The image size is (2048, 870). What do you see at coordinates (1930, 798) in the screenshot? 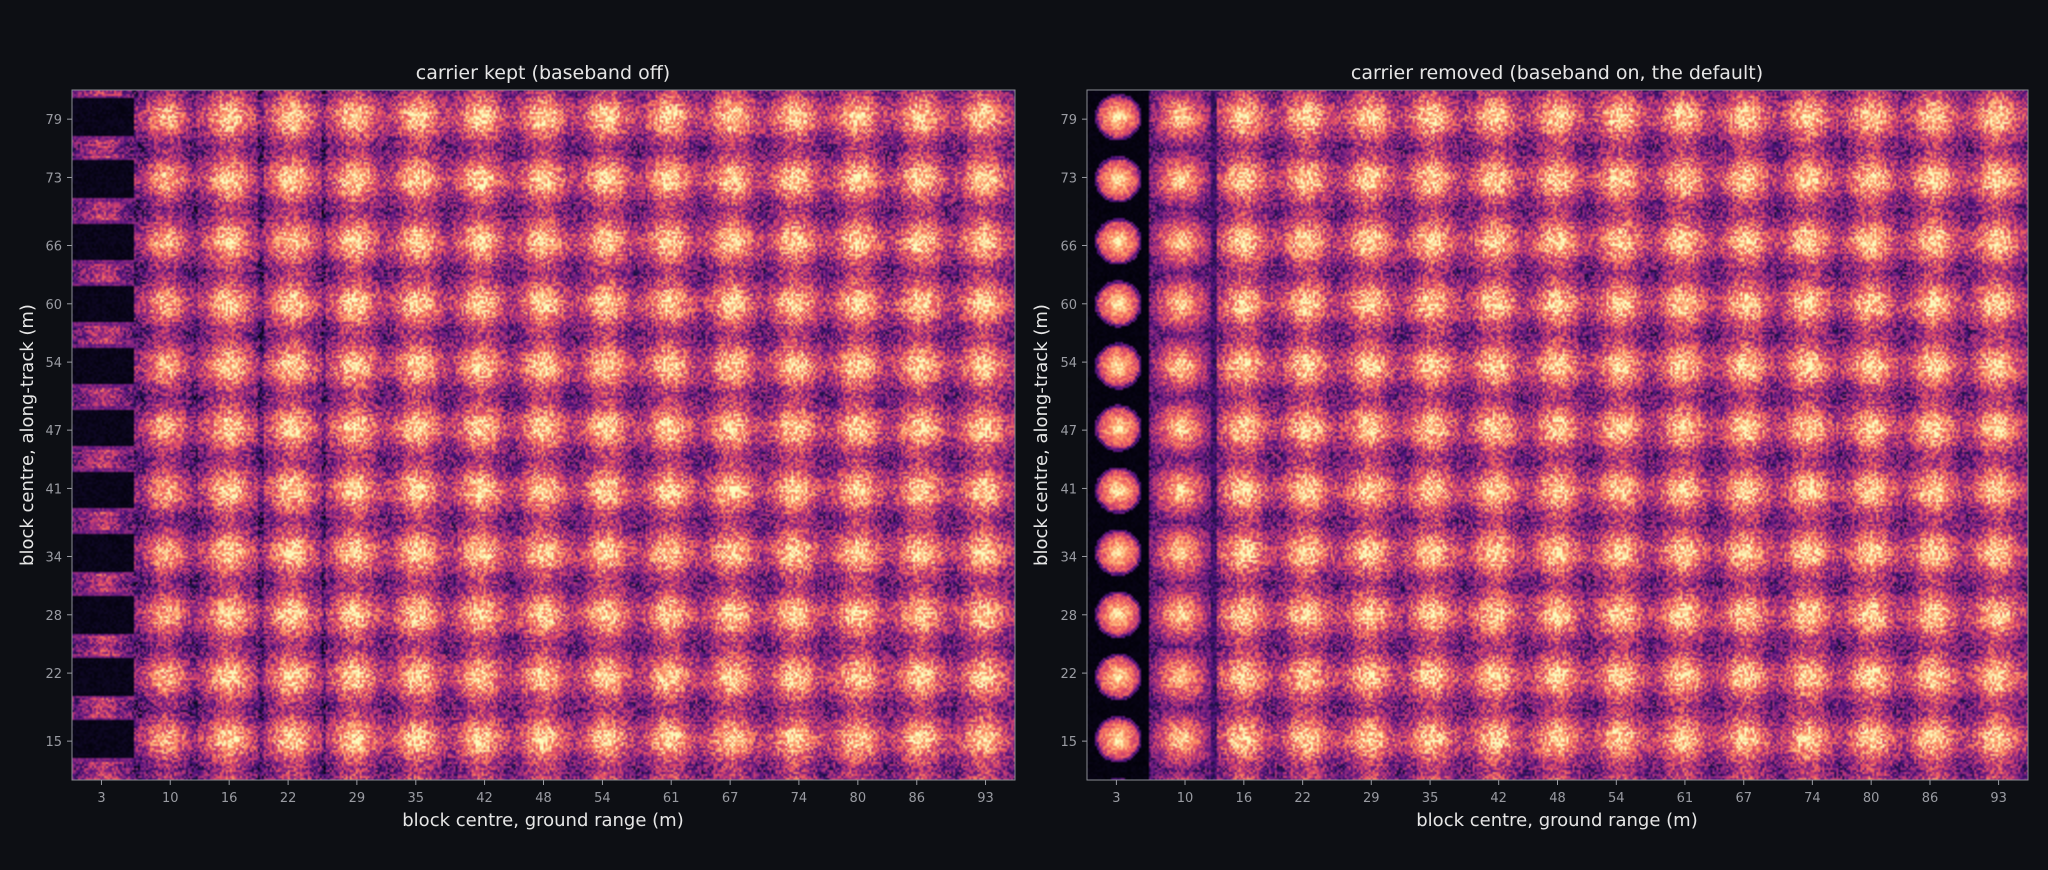
I see `x-tick-label-right: 86` at bounding box center [1930, 798].